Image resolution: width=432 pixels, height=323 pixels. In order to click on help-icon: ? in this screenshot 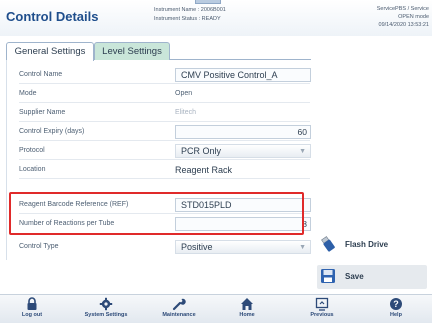, I will do `click(396, 304)`.